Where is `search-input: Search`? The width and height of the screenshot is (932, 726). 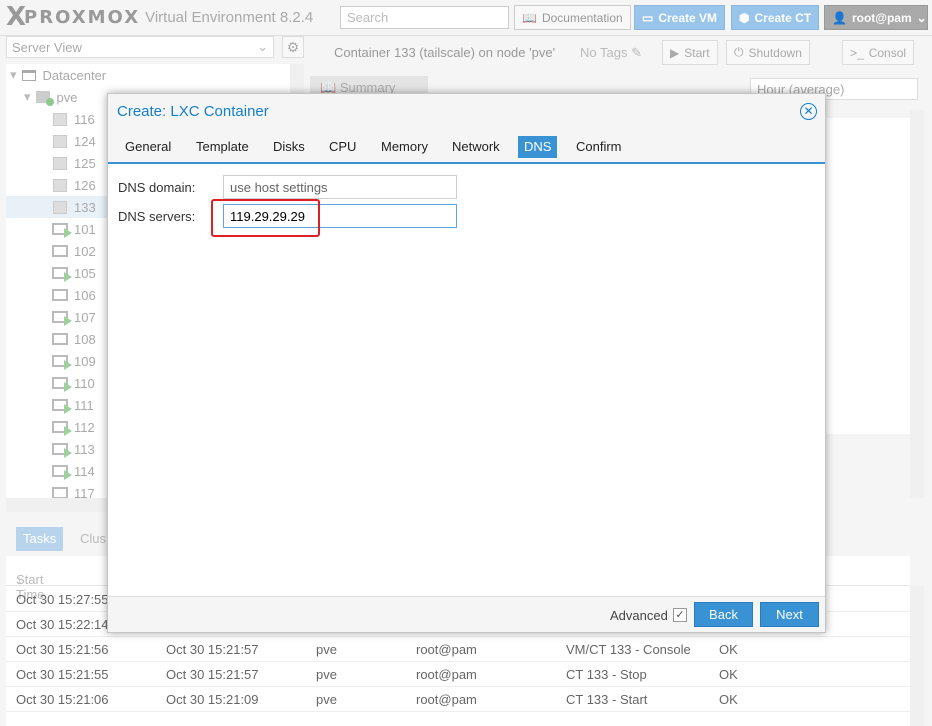
search-input: Search is located at coordinates (424, 17).